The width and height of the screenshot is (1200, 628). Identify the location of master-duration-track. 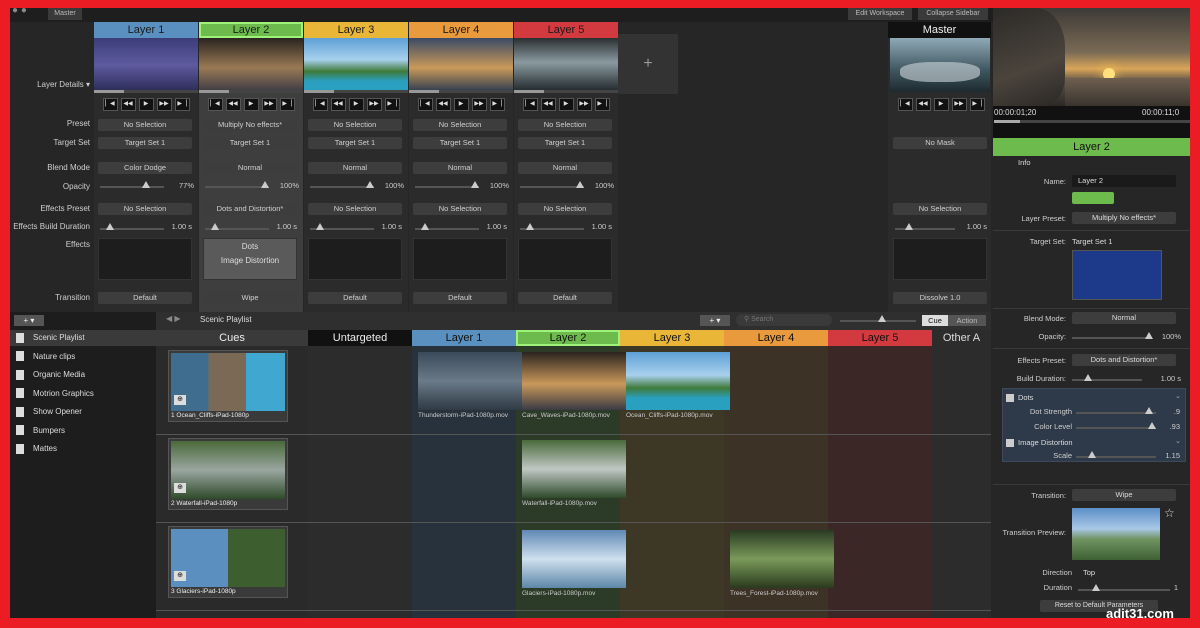
(925, 229).